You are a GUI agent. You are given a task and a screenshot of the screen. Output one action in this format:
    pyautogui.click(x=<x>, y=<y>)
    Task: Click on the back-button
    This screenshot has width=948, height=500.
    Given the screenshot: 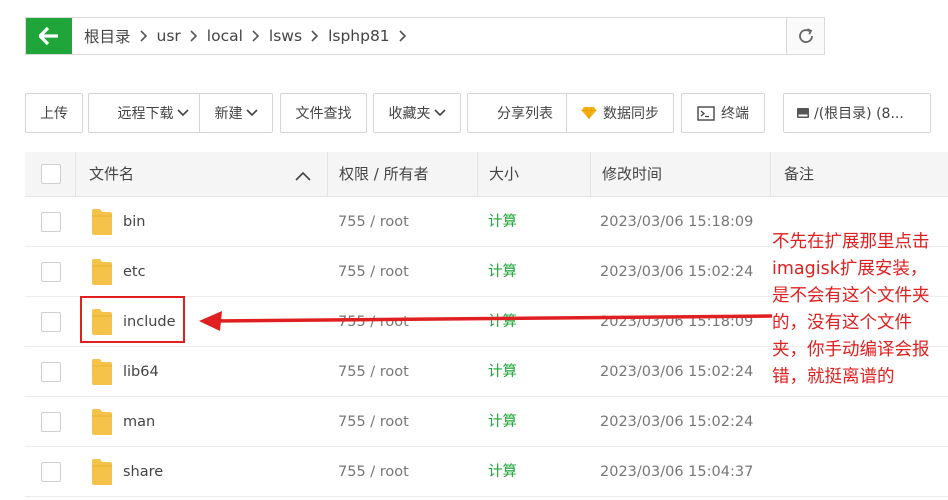 What is the action you would take?
    pyautogui.click(x=49, y=36)
    